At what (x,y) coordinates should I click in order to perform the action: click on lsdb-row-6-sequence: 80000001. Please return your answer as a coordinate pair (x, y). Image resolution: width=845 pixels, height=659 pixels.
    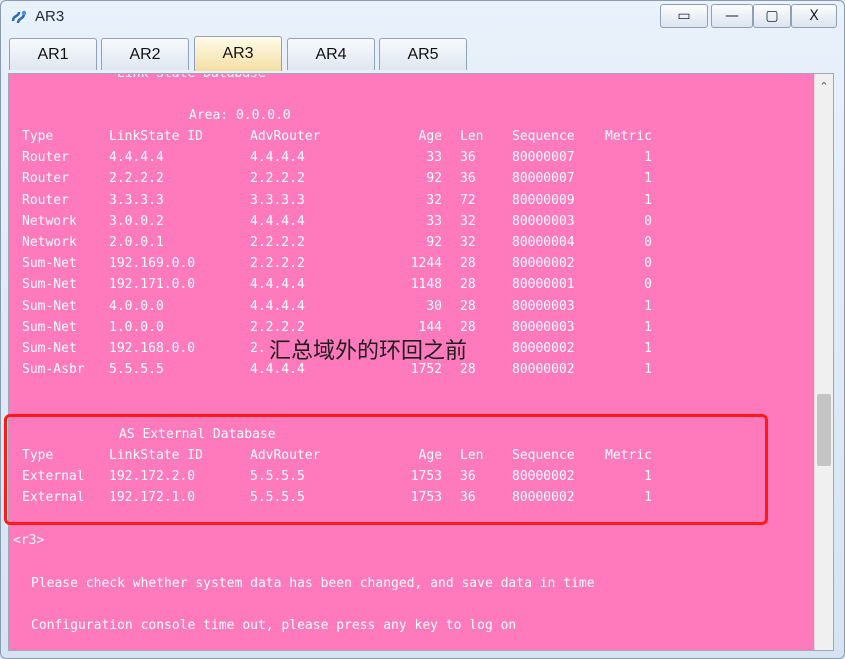
    Looking at the image, I should click on (543, 285).